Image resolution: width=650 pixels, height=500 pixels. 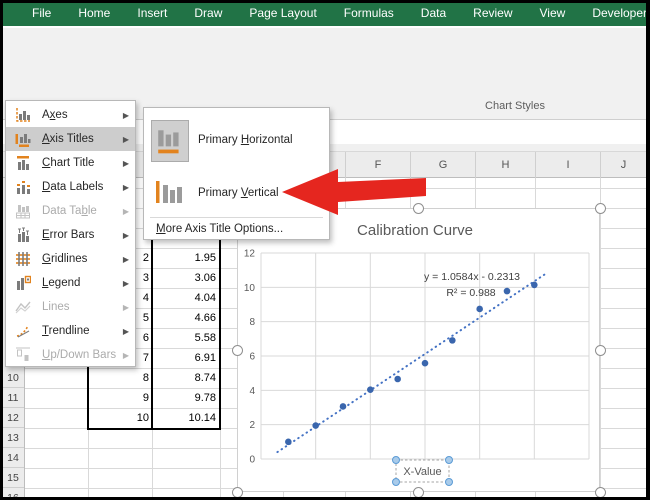 What do you see at coordinates (119, 418) in the screenshot?
I see `cell-x-value: 10` at bounding box center [119, 418].